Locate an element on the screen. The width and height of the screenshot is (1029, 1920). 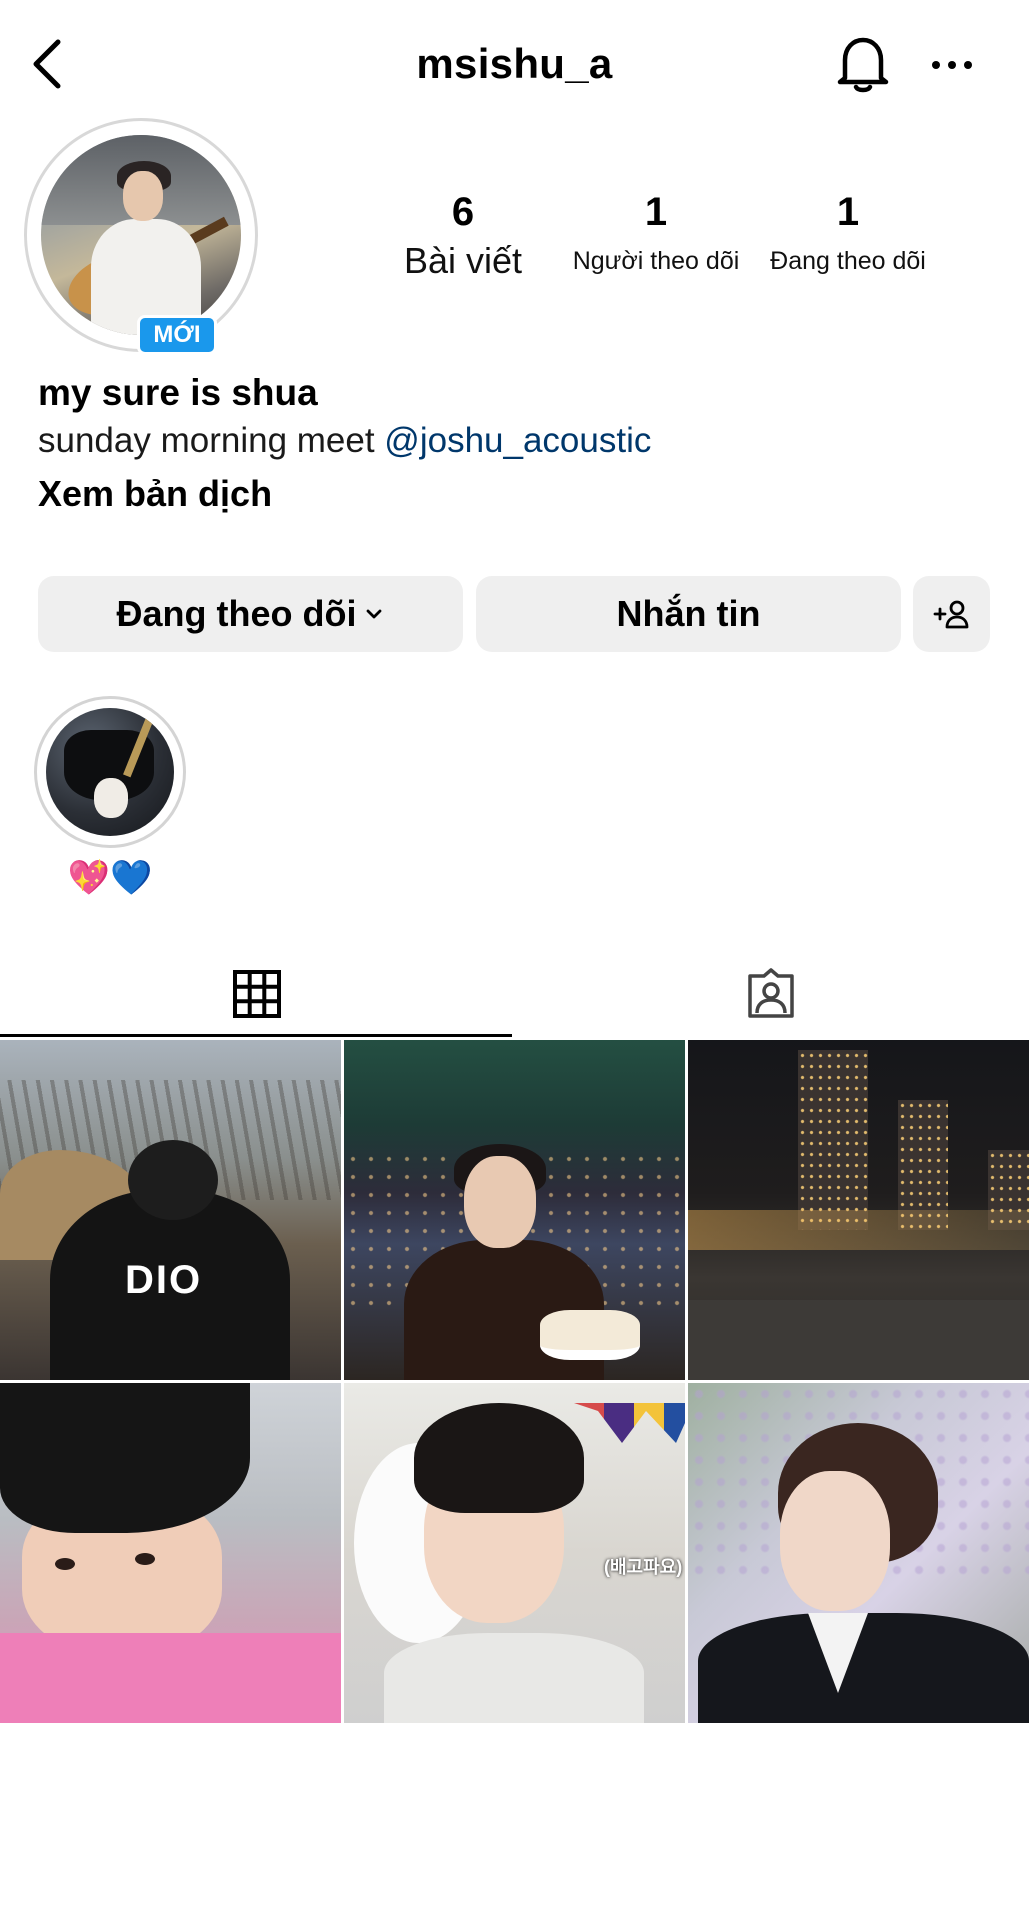
avatar is located at coordinates (141, 235).